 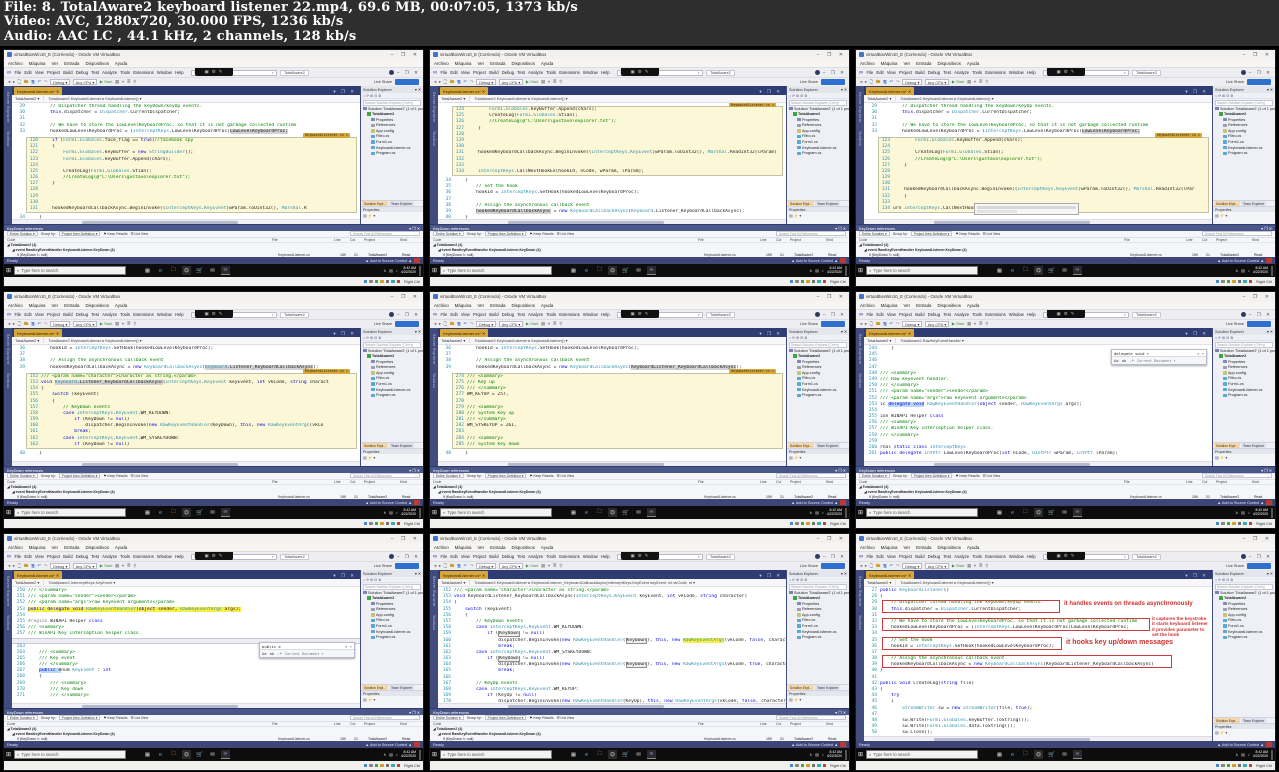 What do you see at coordinates (434, 622) in the screenshot?
I see `side-tab-toolbox: Toolbox` at bounding box center [434, 622].